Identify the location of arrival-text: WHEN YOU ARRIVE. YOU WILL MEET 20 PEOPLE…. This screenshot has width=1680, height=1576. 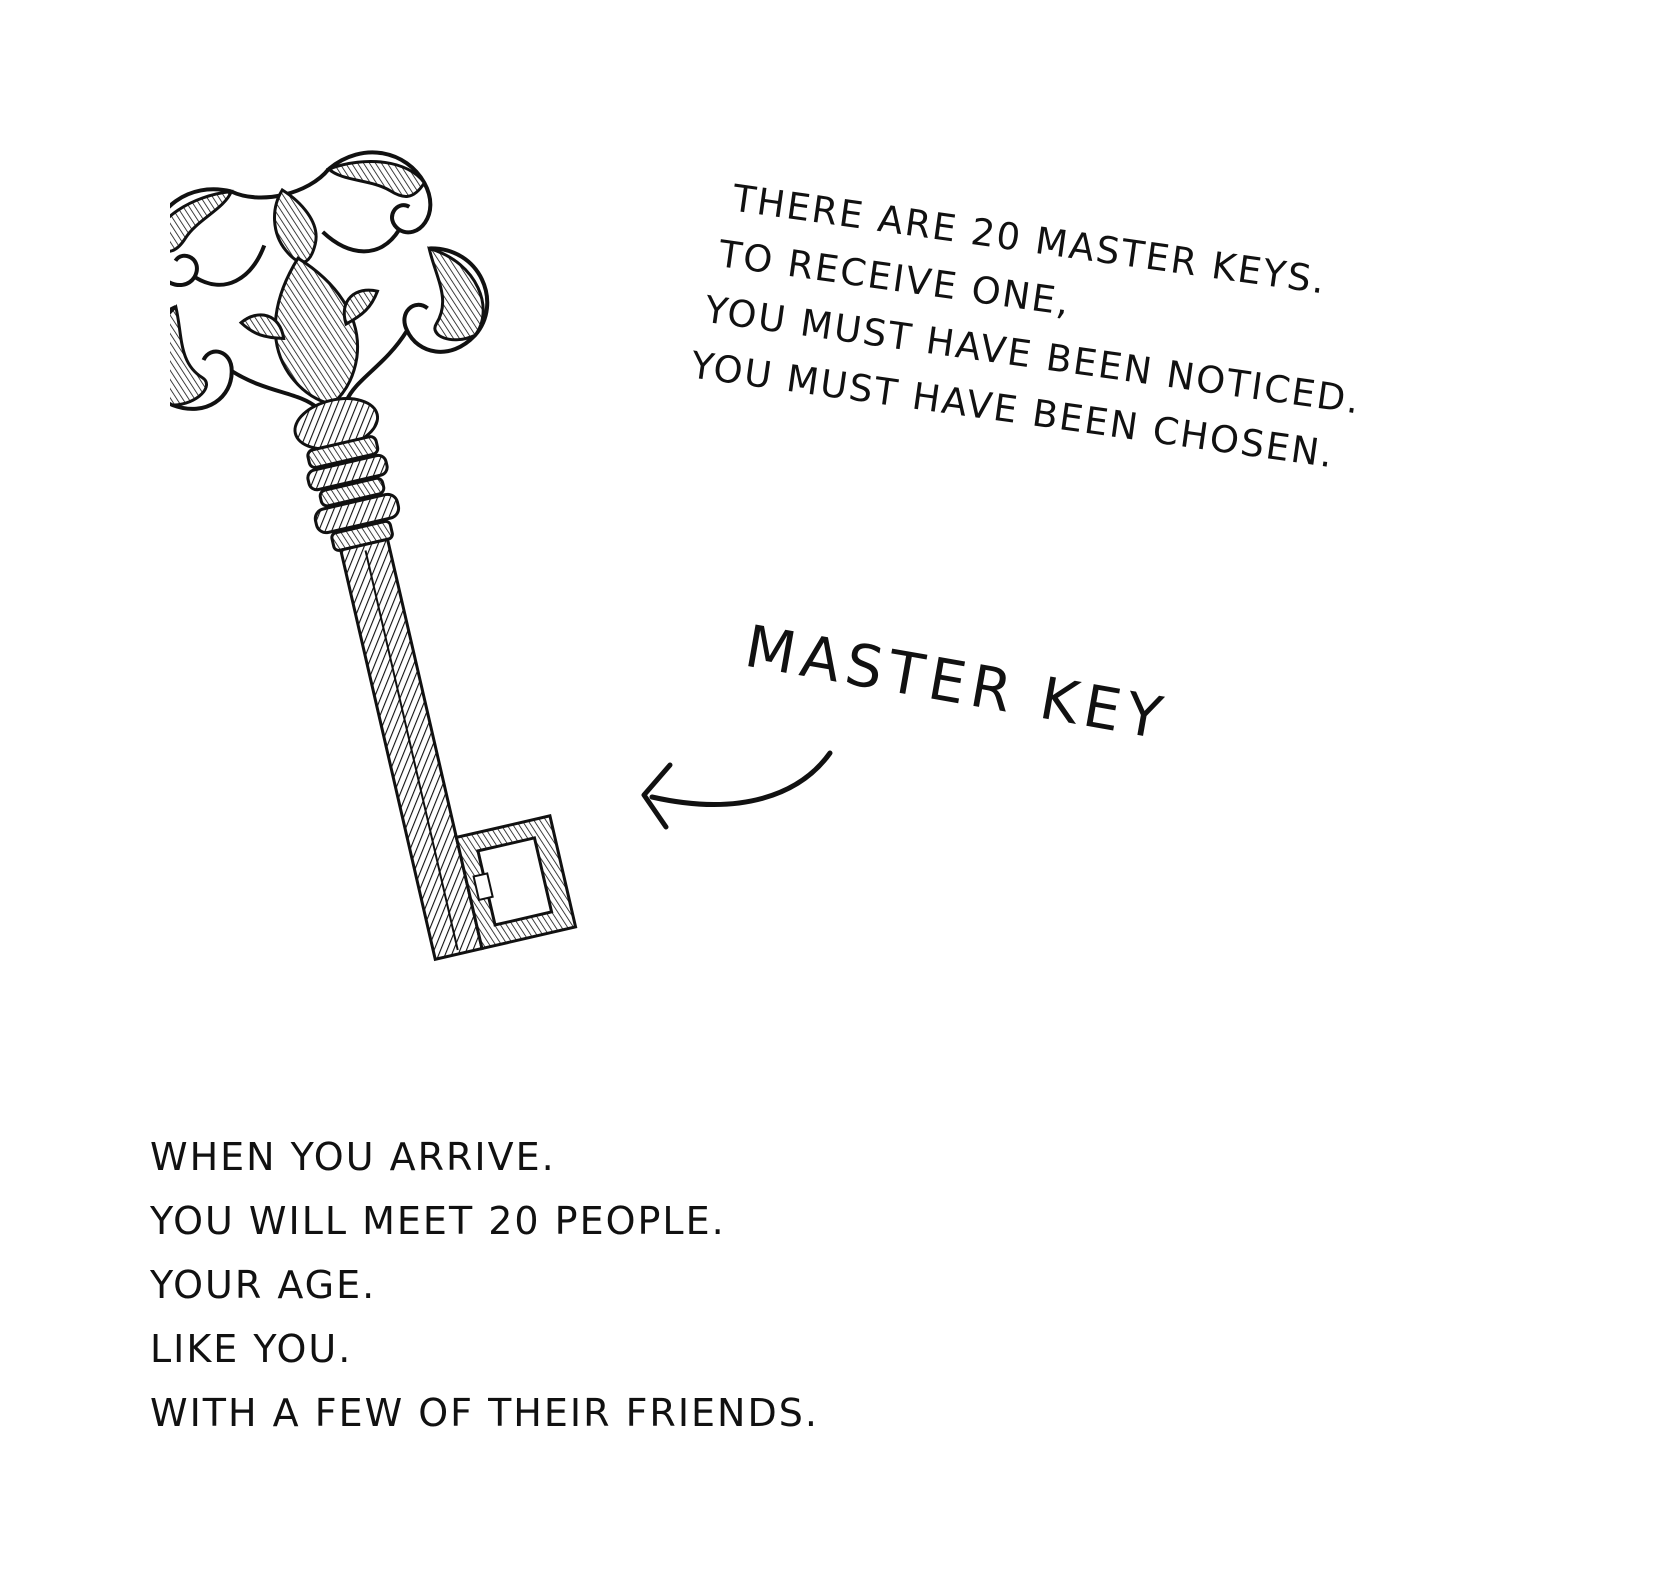
(484, 1285).